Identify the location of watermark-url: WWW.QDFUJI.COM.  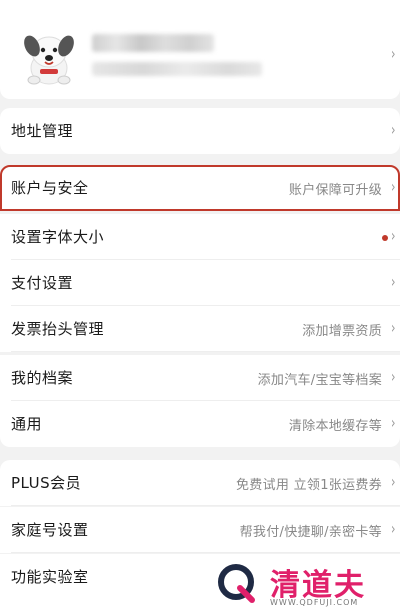
(314, 602).